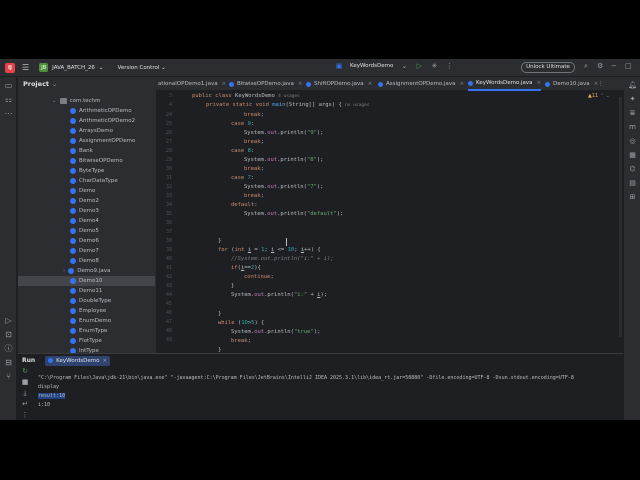  What do you see at coordinates (86, 201) in the screenshot?
I see `file-tree-item: Demo2` at bounding box center [86, 201].